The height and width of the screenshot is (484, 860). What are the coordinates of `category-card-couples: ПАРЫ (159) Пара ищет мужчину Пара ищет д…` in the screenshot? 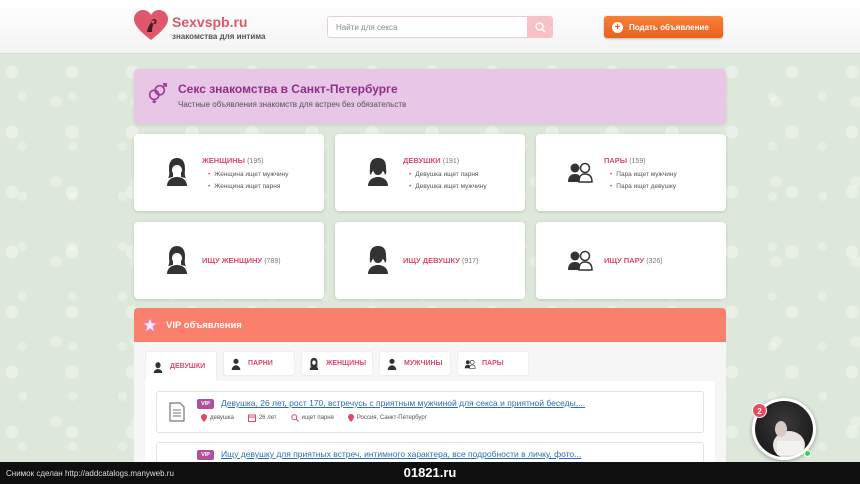 It's located at (631, 172).